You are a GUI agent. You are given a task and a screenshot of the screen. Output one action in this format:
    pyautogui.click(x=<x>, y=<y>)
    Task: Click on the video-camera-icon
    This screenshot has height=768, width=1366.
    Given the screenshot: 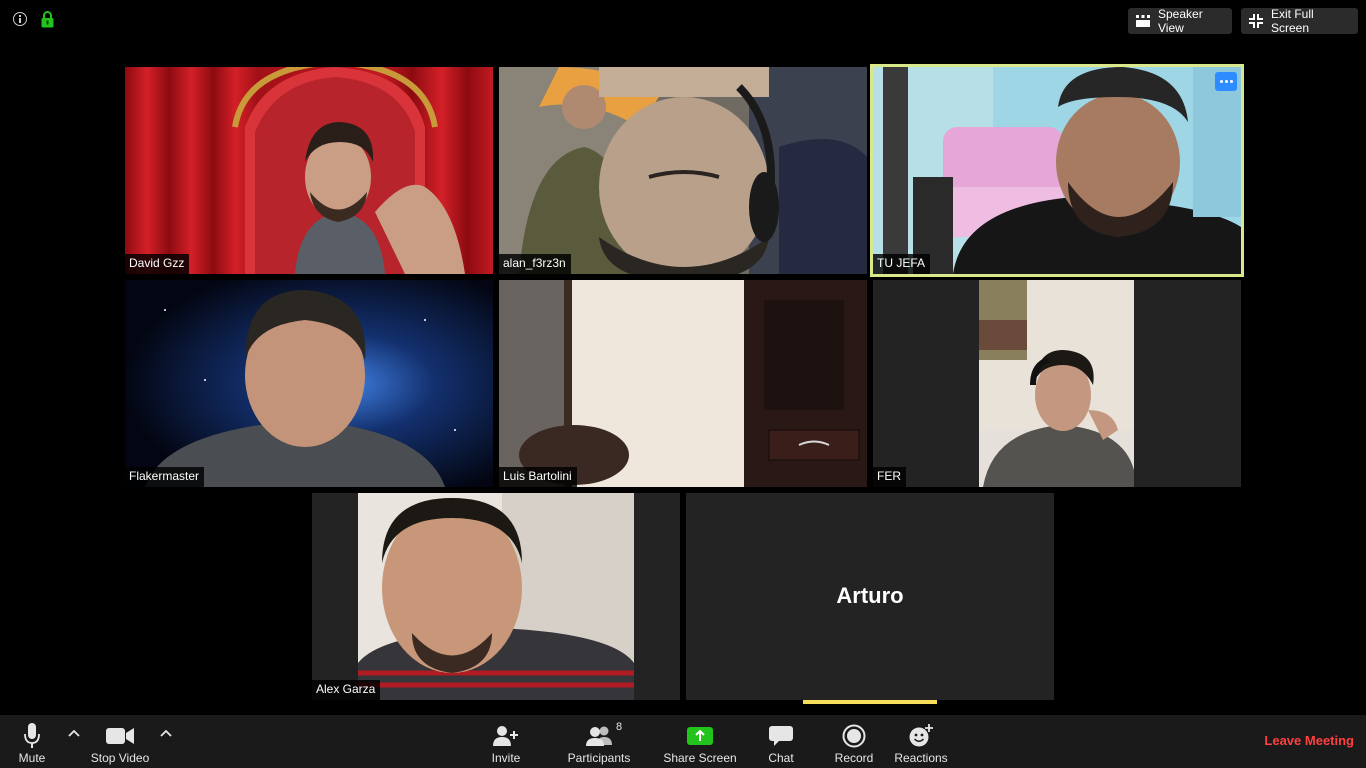 What is the action you would take?
    pyautogui.click(x=120, y=736)
    